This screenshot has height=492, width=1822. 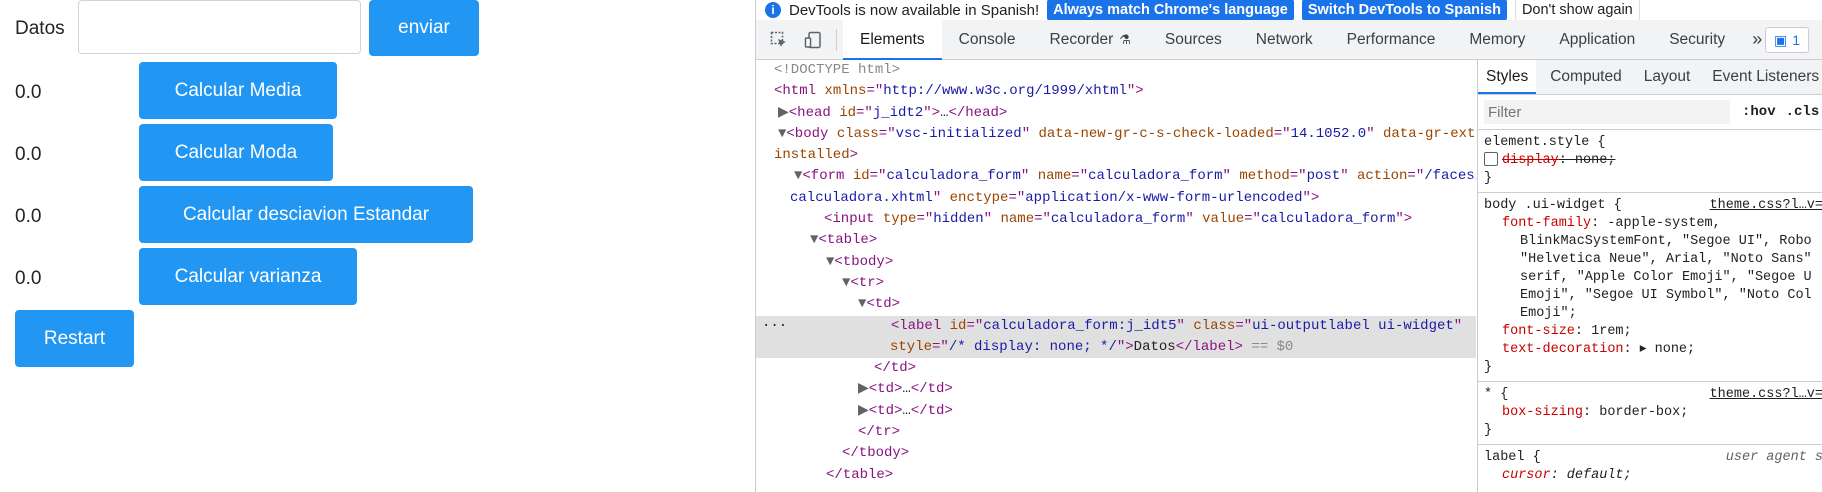 I want to click on dom-line-doctype: <!DOCTYPE html>, so click(x=837, y=70).